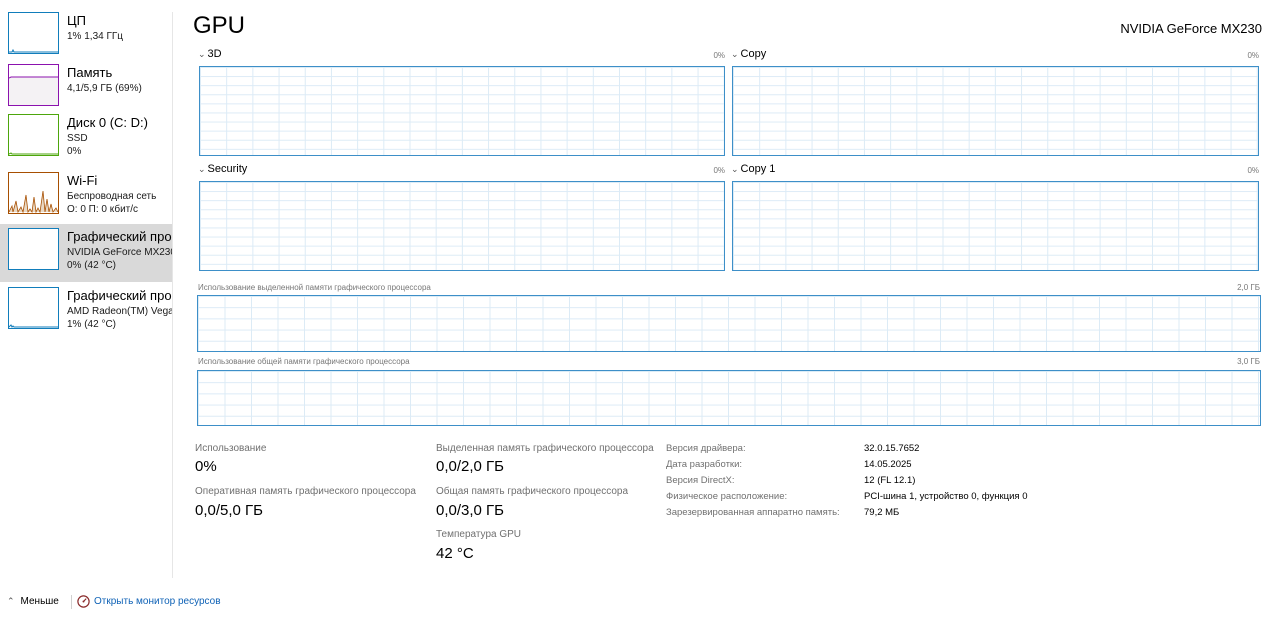 The image size is (1280, 617). Describe the element at coordinates (157, 601) in the screenshot. I see `open-resource-monitor-label: Открыть монитор ресурсов` at that location.